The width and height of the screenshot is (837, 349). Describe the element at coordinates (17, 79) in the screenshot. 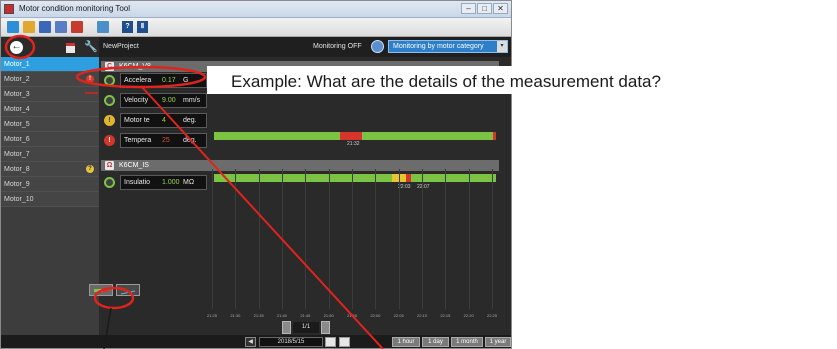

I see `motor-label: Motor_2` at that location.